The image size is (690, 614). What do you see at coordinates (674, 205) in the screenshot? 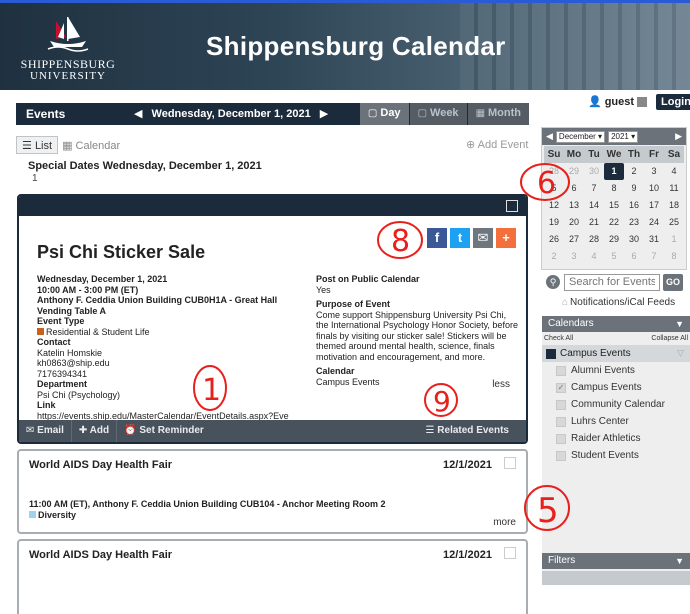
I see `calendar-day: 18` at bounding box center [674, 205].